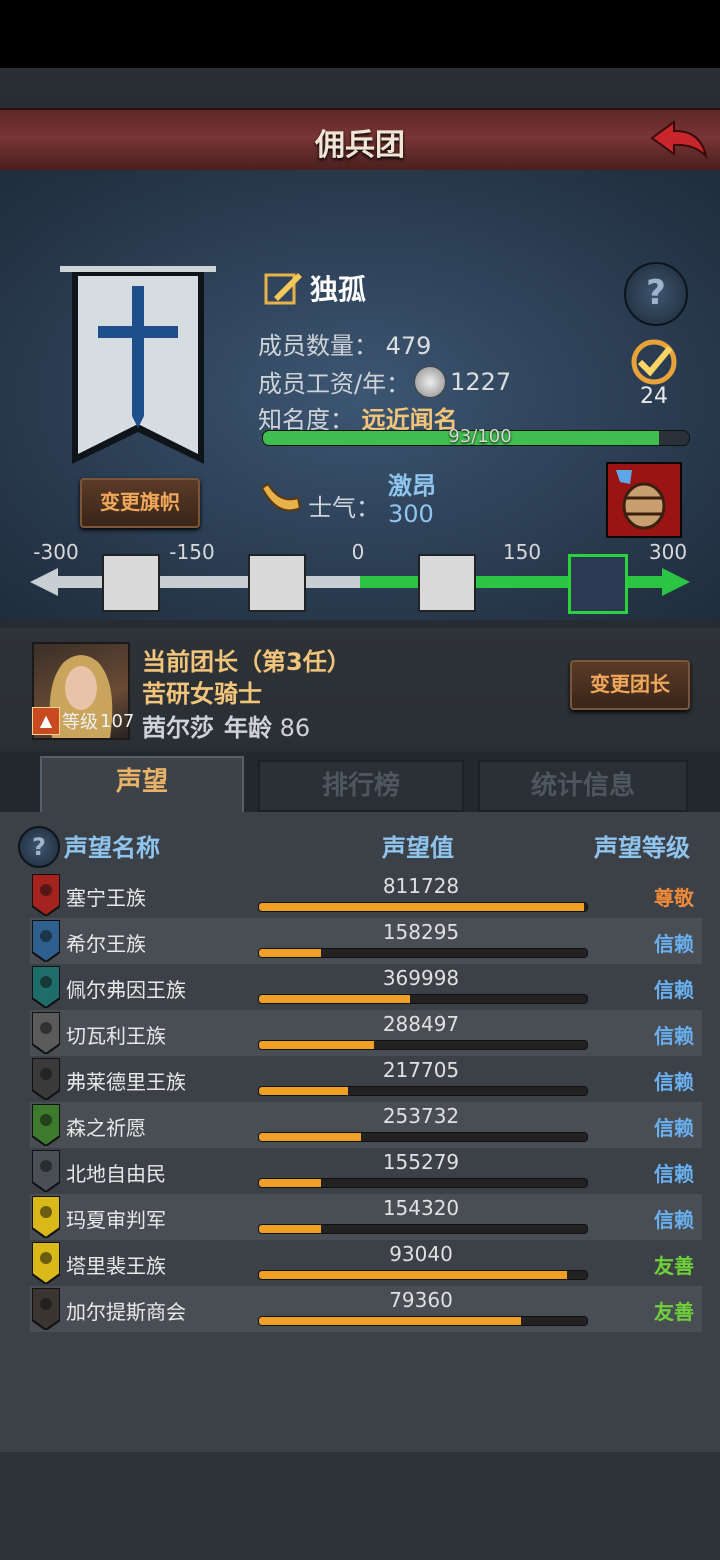 The image size is (720, 1560). Describe the element at coordinates (106, 944) in the screenshot. I see `faction-name: 希尔王族` at that location.